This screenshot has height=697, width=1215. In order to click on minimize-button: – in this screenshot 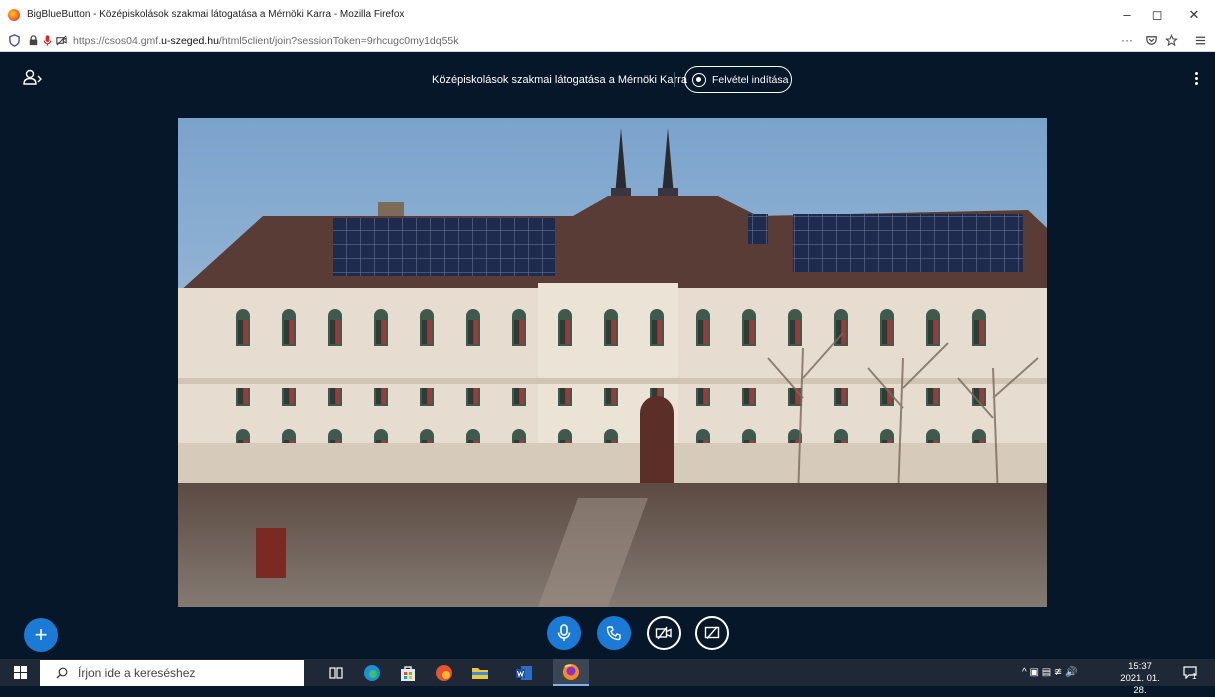, I will do `click(1127, 15)`.